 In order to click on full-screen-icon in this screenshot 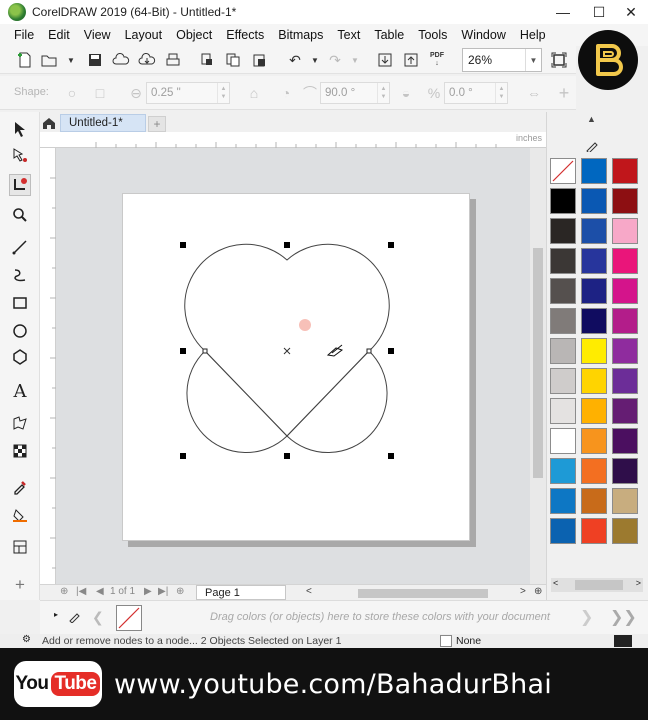, I will do `click(559, 60)`.